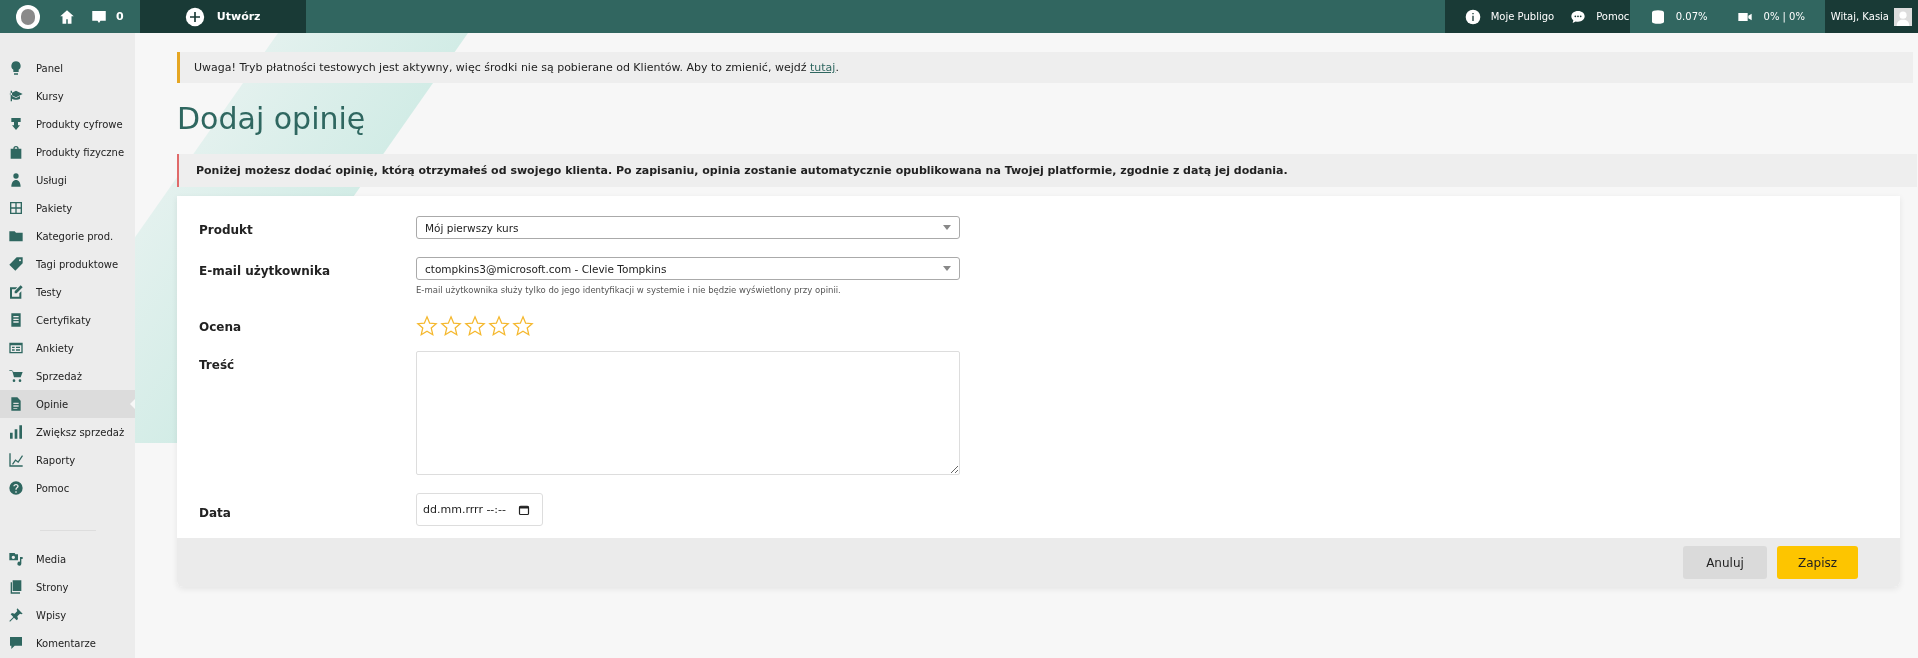  I want to click on info-message: Poniżej możesz dodać opinię, którą otrzymałeś od swojego klienta. Po zapisaniu, opinia zostanie automatycznie opublikowana na Twojej platformie, zgodnie z datą jej dodania., so click(1047, 170).